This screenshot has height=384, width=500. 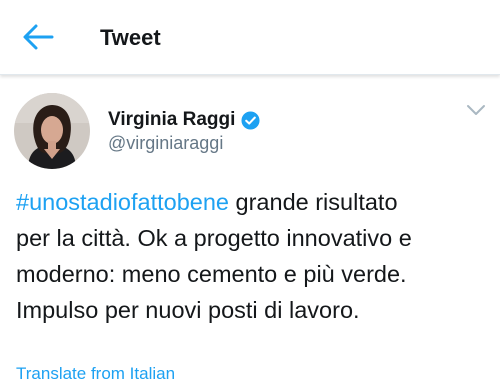 I want to click on author-name-row: Virginia Raggi, so click(x=184, y=120).